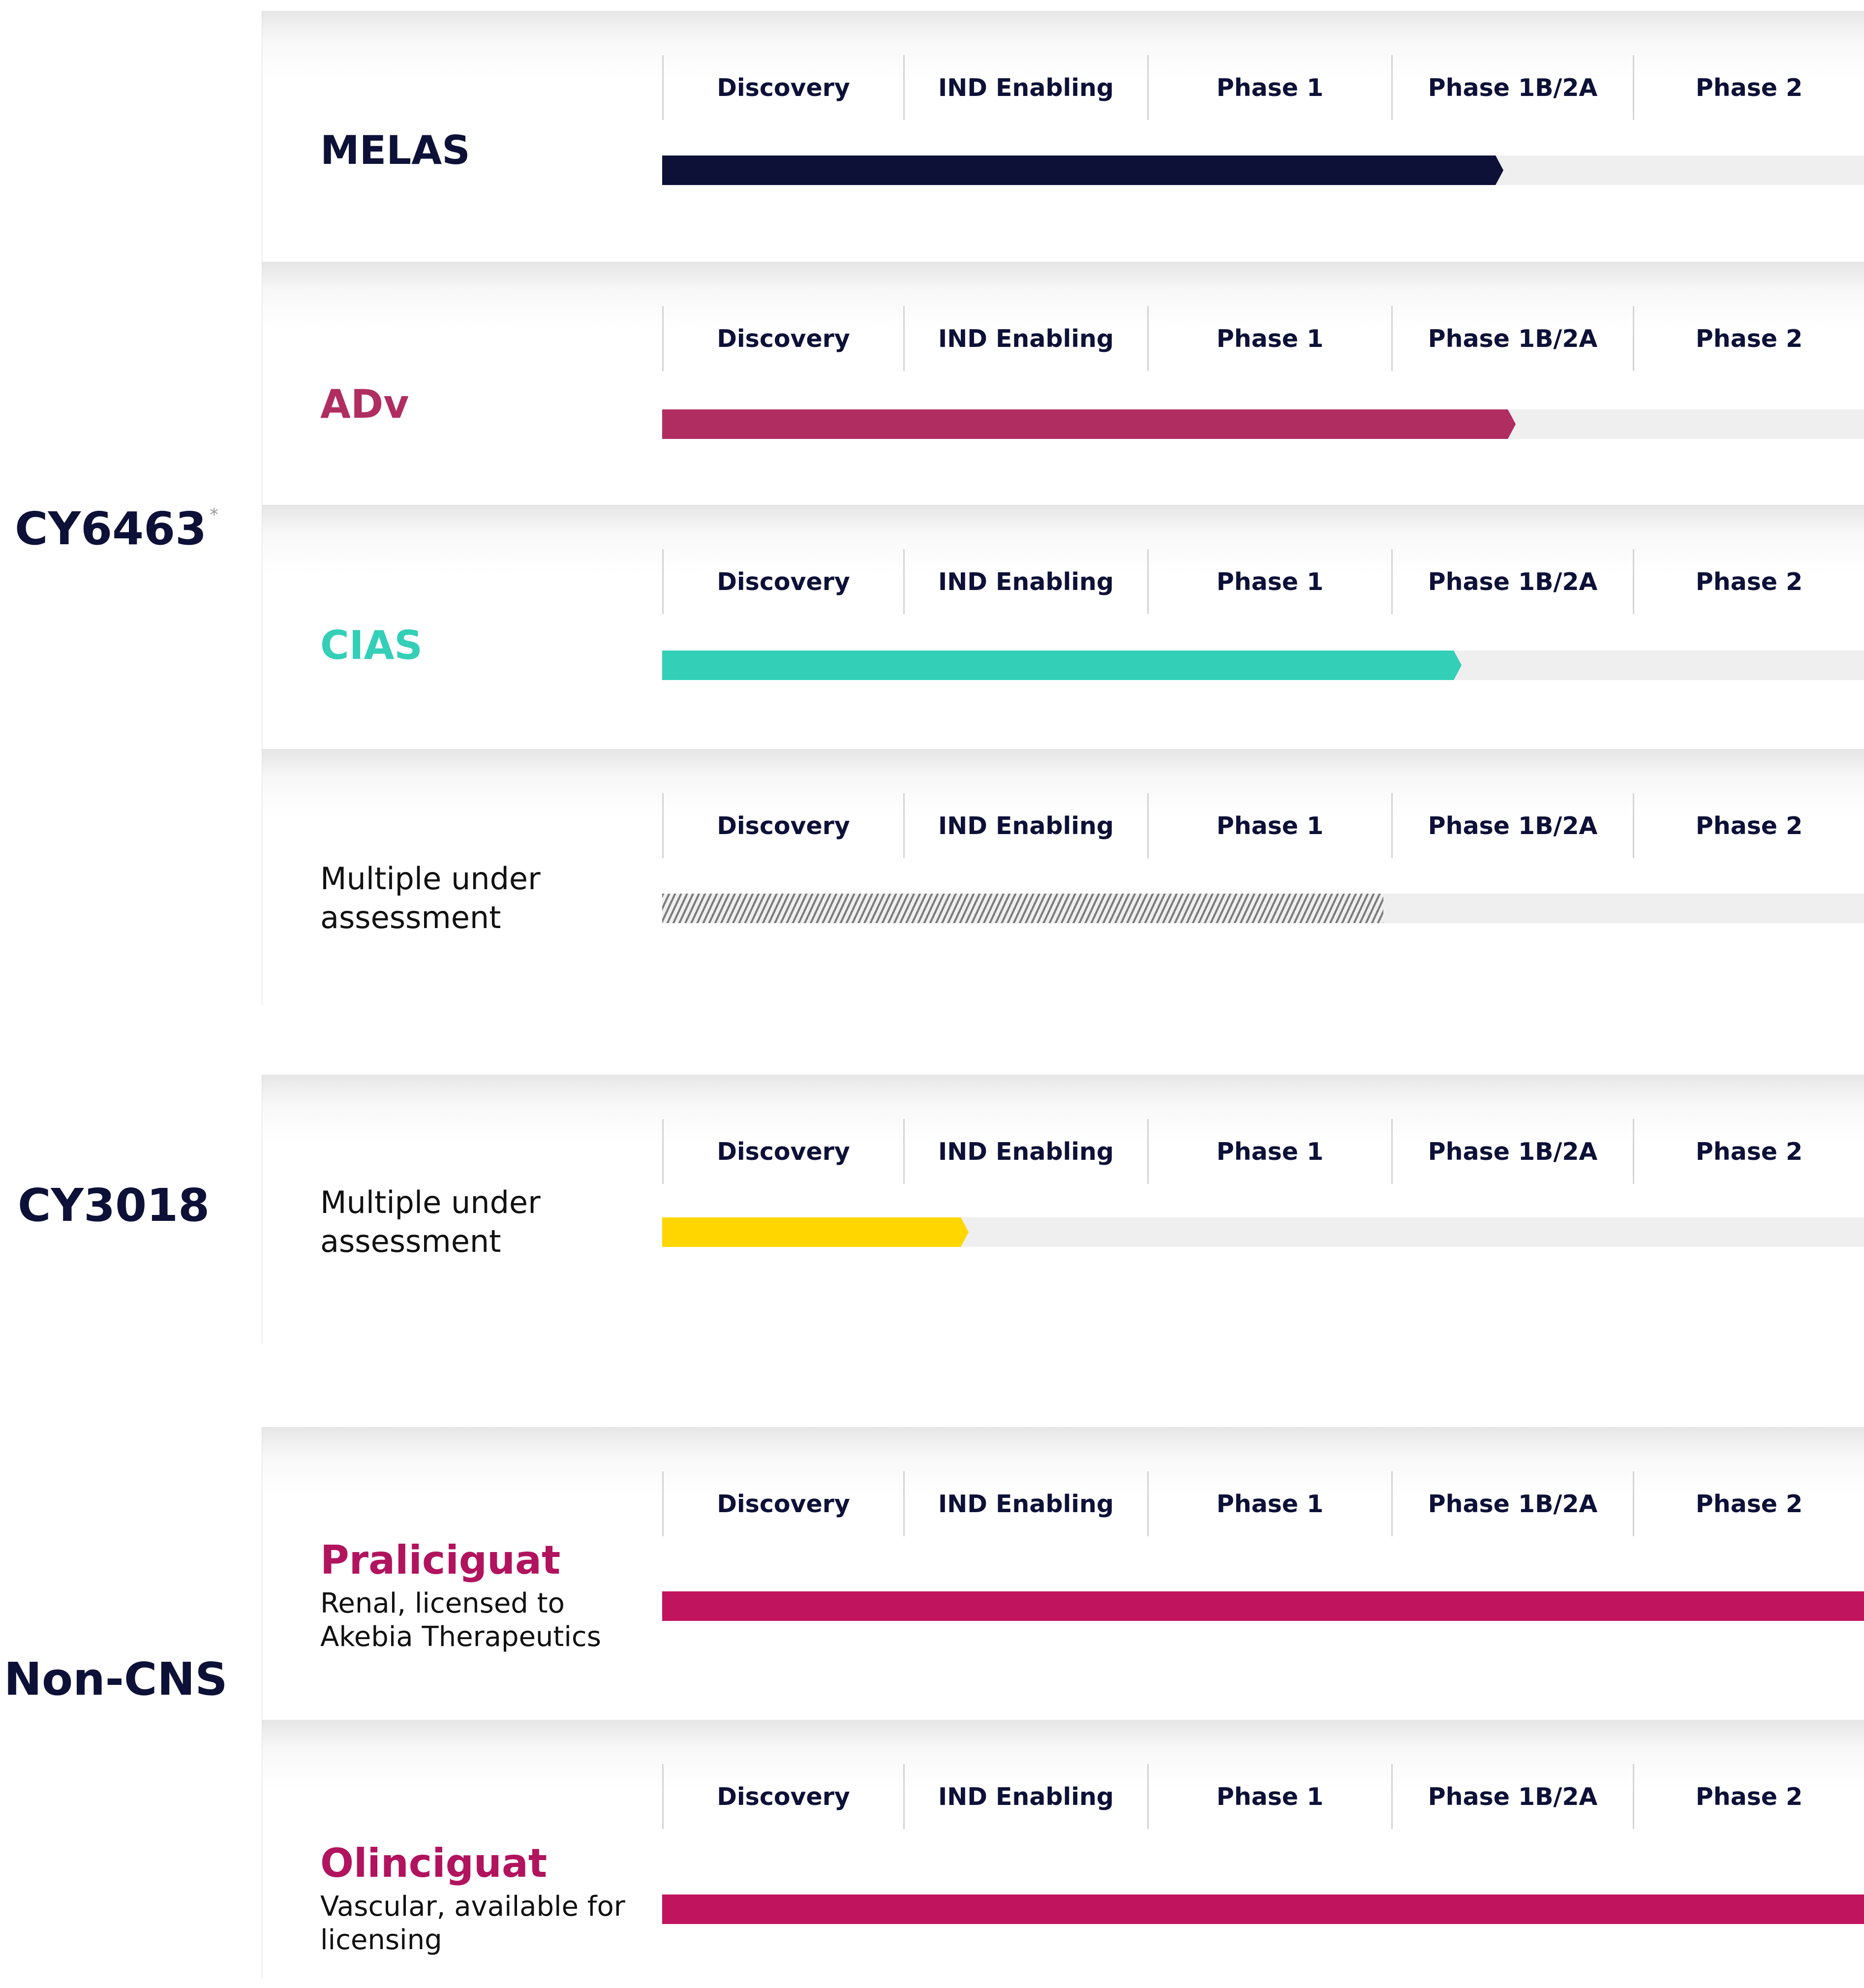  I want to click on group-label-text: CY3018, so click(114, 1206).